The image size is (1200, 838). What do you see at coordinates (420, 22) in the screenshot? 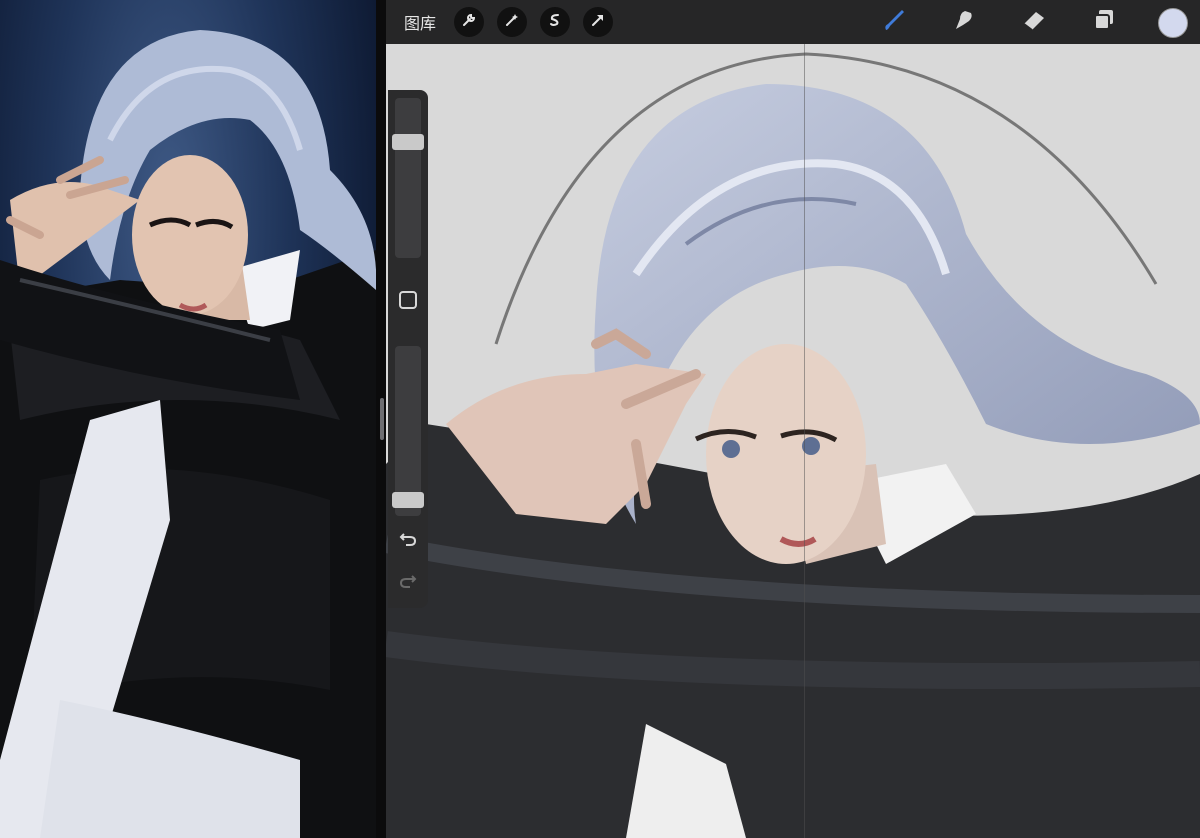
I see `gallery-button: 图库` at bounding box center [420, 22].